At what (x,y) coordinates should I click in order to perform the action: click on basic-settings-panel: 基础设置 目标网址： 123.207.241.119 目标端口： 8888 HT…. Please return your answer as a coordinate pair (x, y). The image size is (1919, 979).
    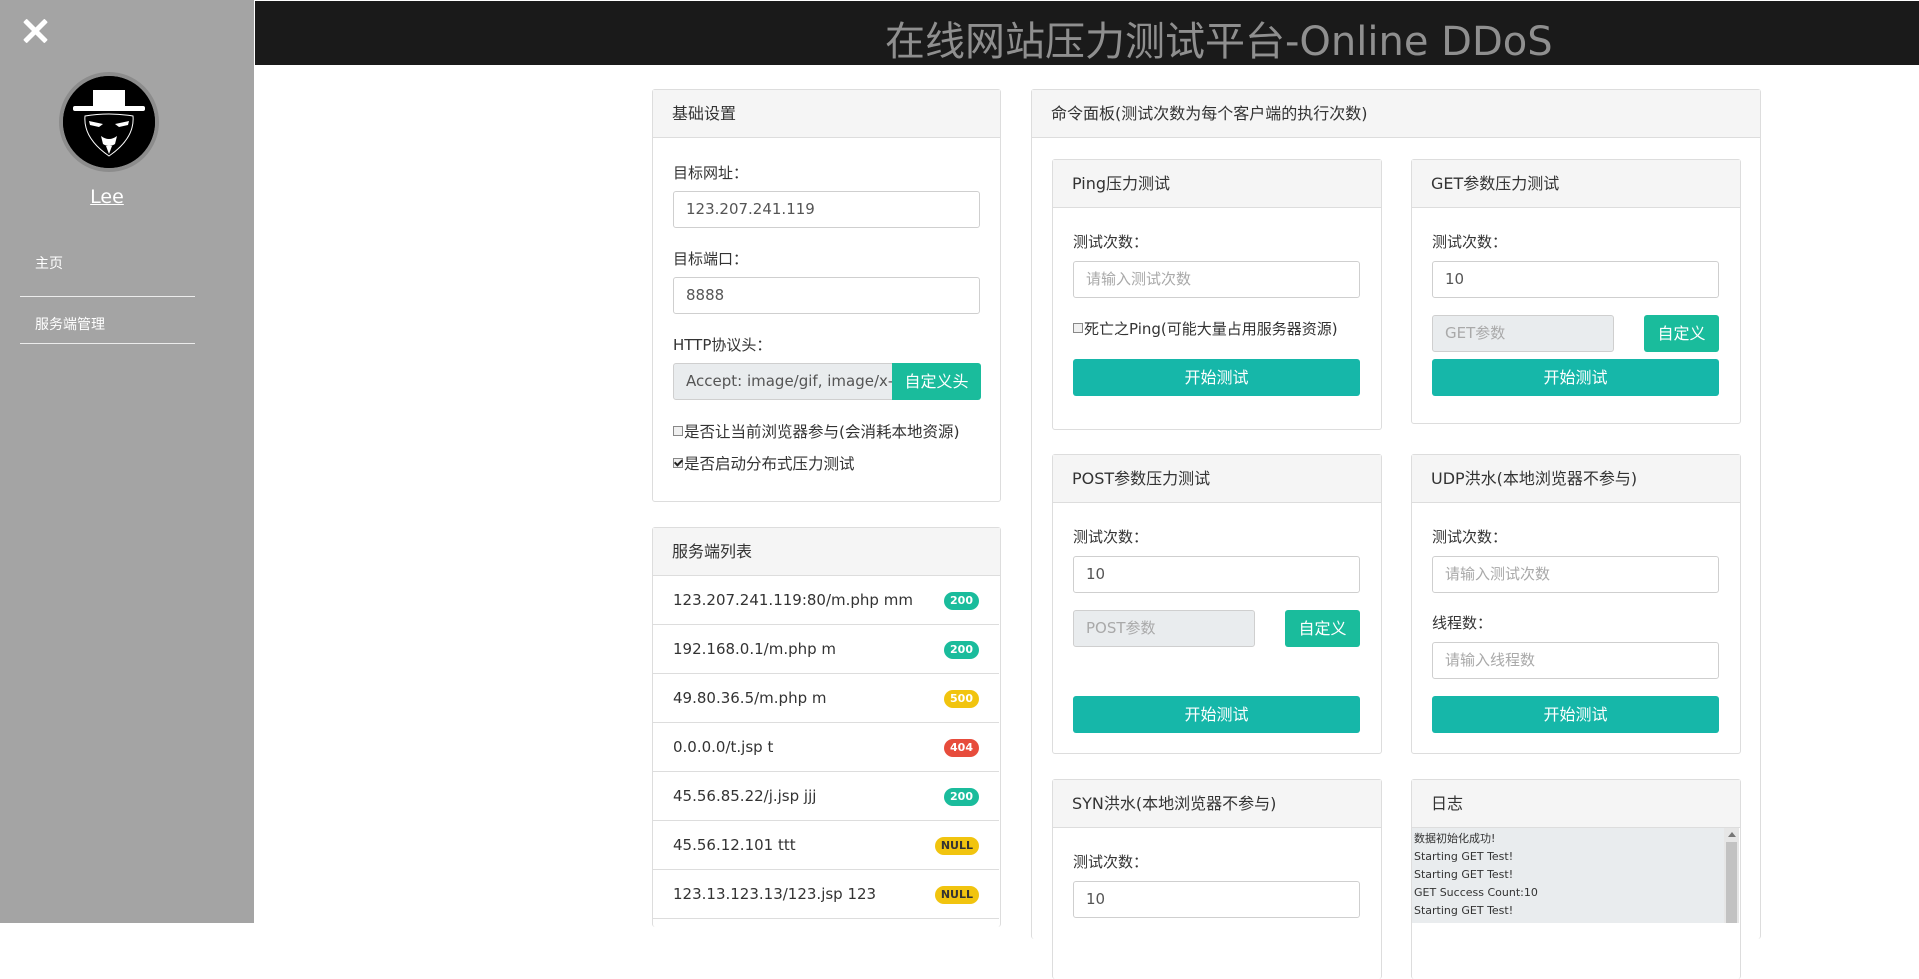
    Looking at the image, I should click on (826, 295).